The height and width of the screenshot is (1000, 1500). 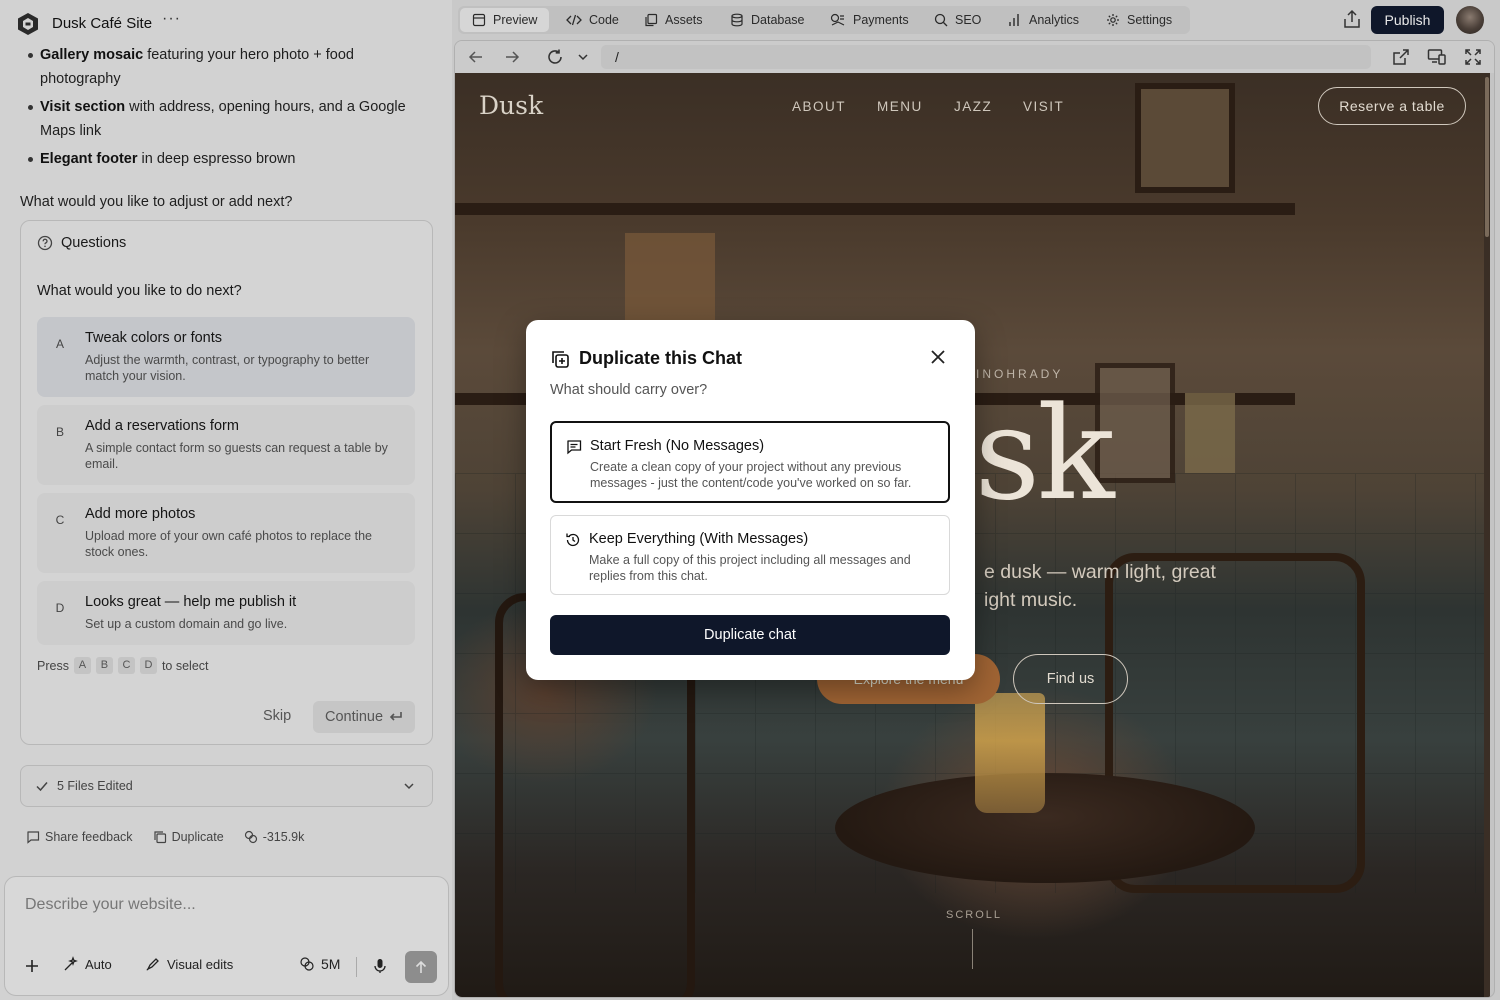 What do you see at coordinates (277, 716) in the screenshot?
I see `skip-button: Skip` at bounding box center [277, 716].